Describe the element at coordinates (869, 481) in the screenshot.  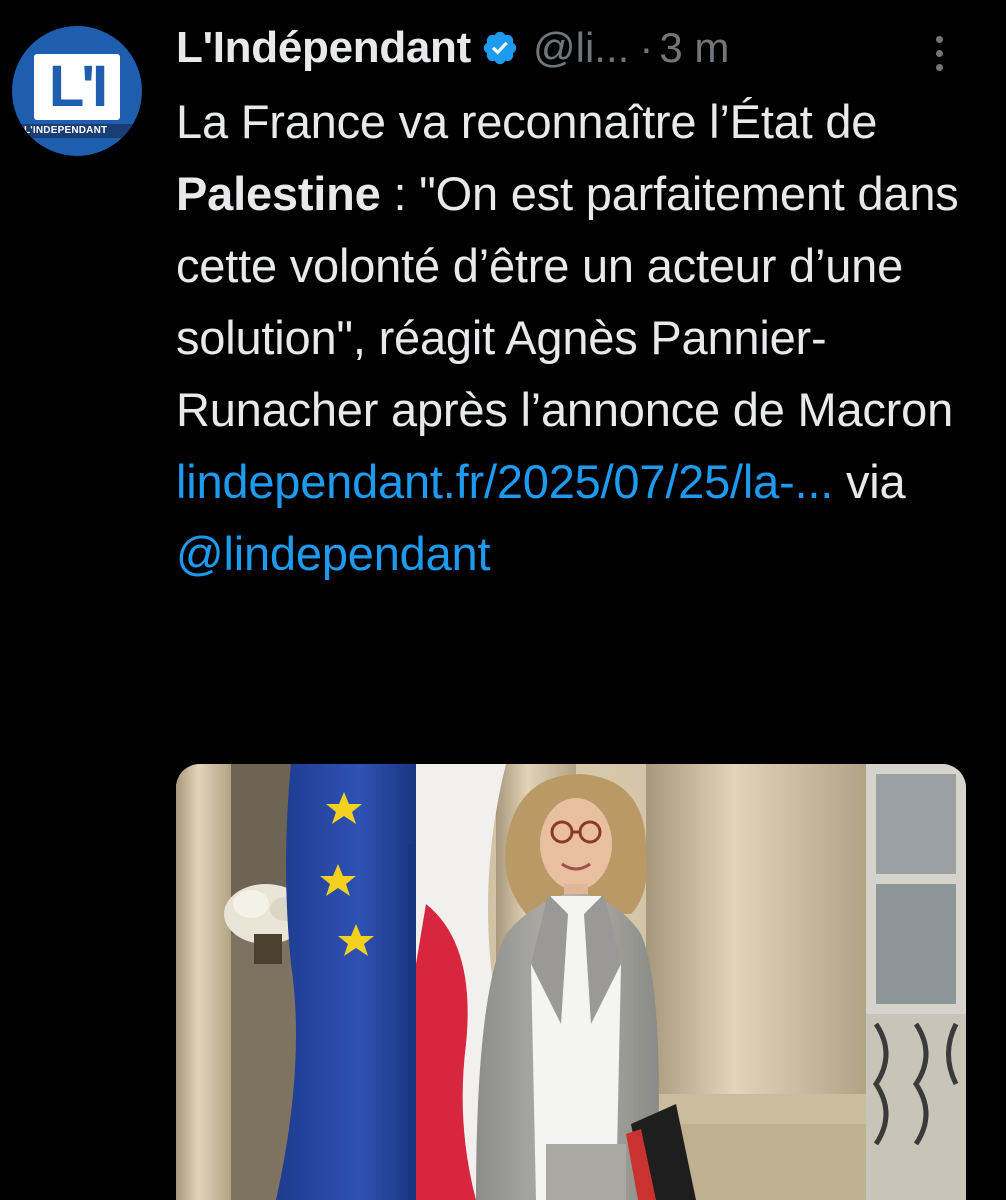
I see `via-text: via` at that location.